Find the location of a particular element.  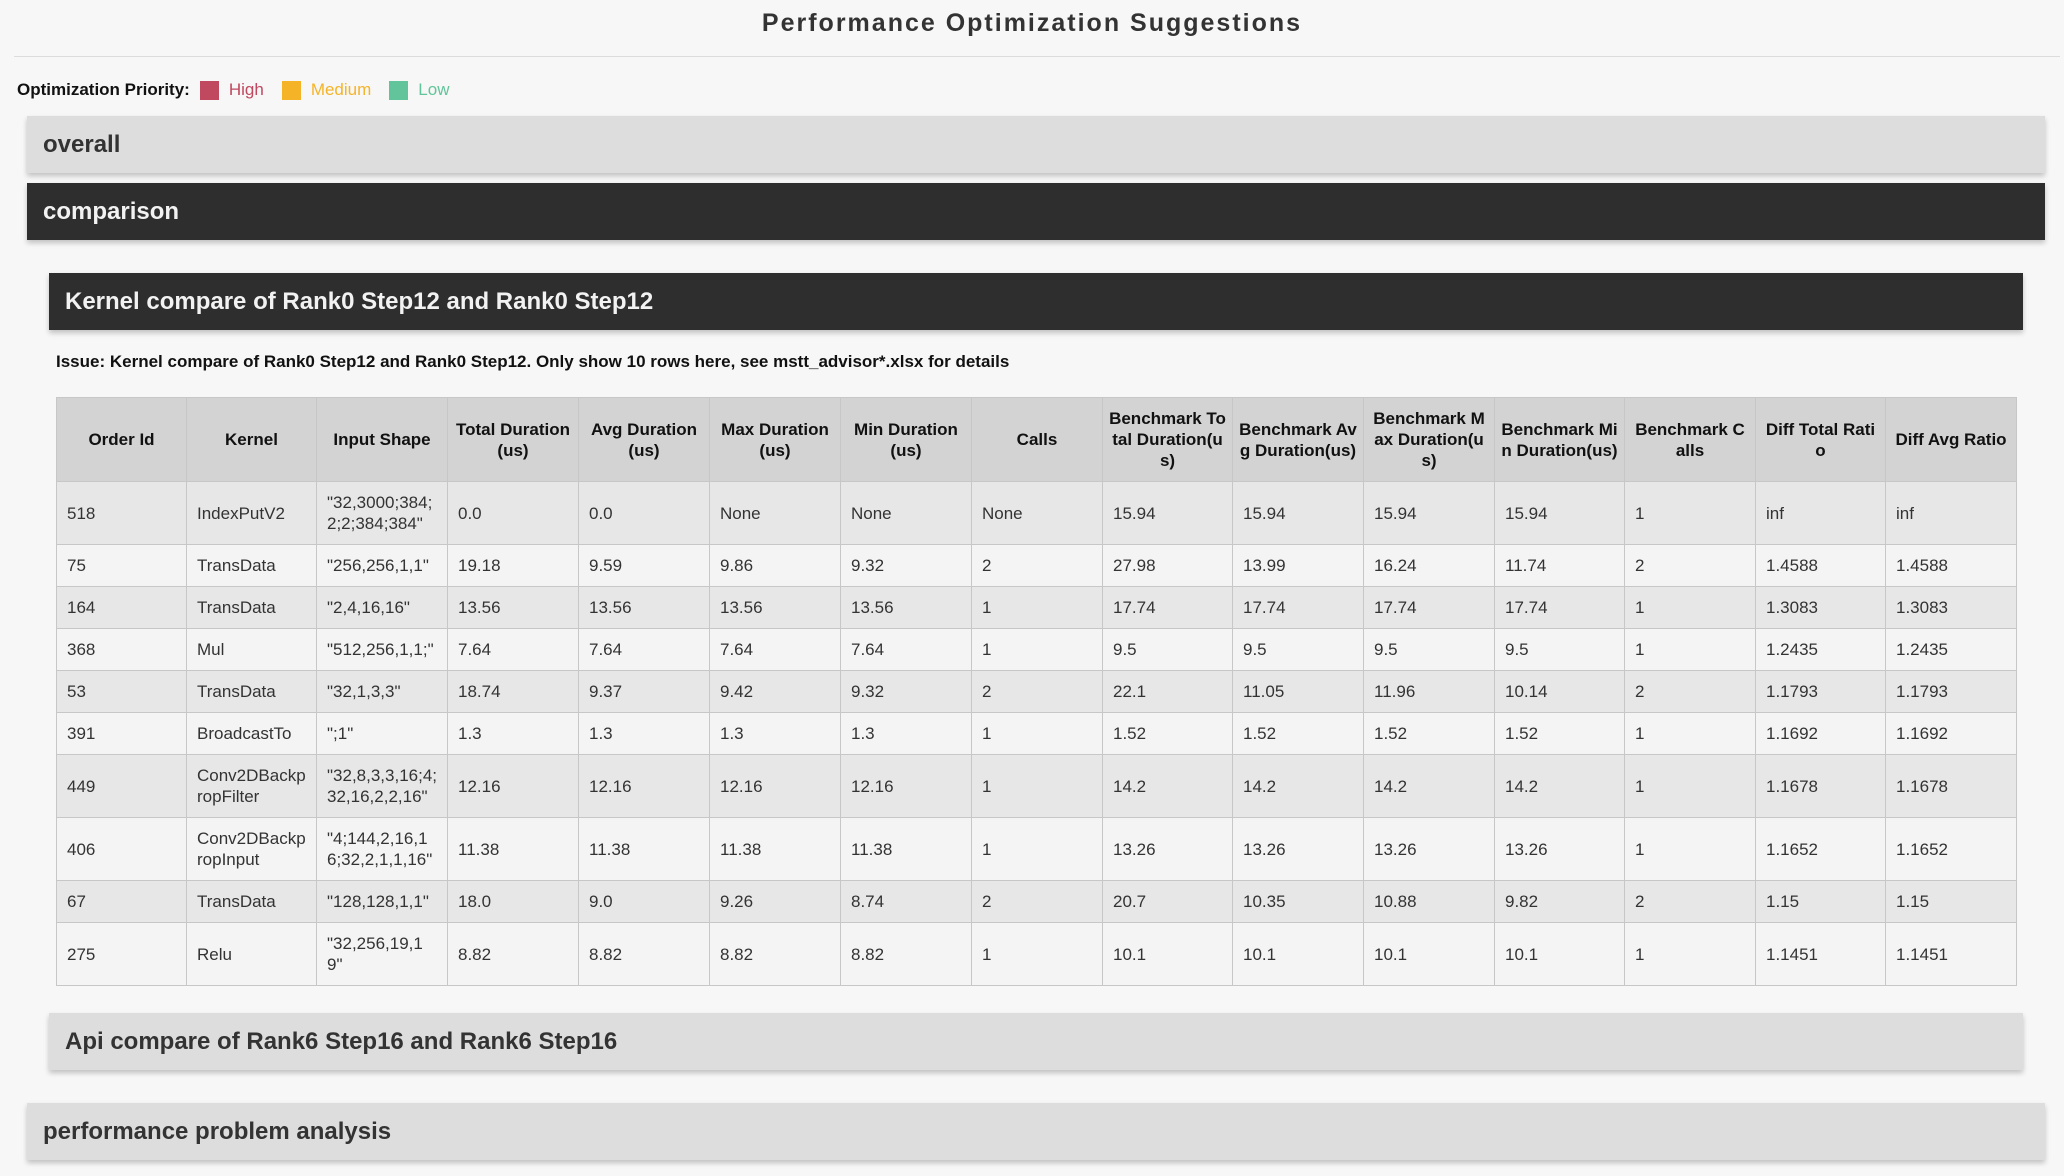

table-cell: 9.86 is located at coordinates (775, 565).